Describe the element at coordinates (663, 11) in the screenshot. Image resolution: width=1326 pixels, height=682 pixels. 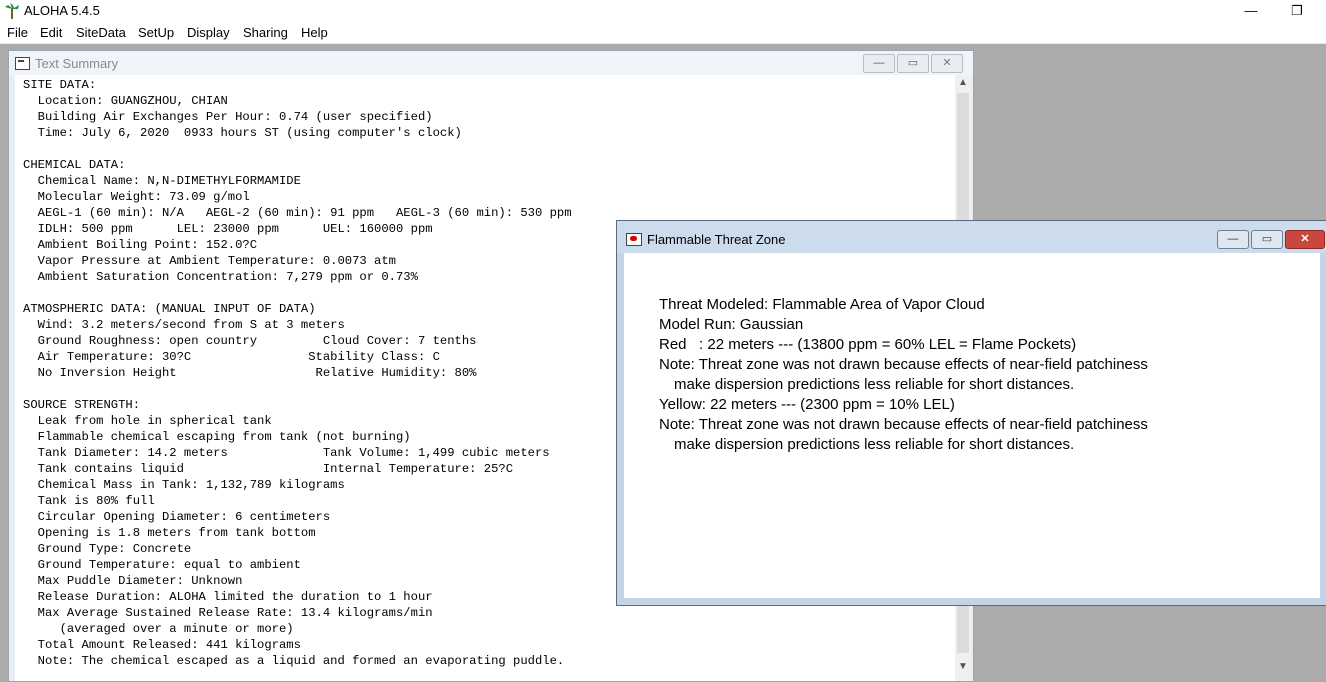
I see `app-title-bar: ALOHA 5.4.5 — ❐` at that location.